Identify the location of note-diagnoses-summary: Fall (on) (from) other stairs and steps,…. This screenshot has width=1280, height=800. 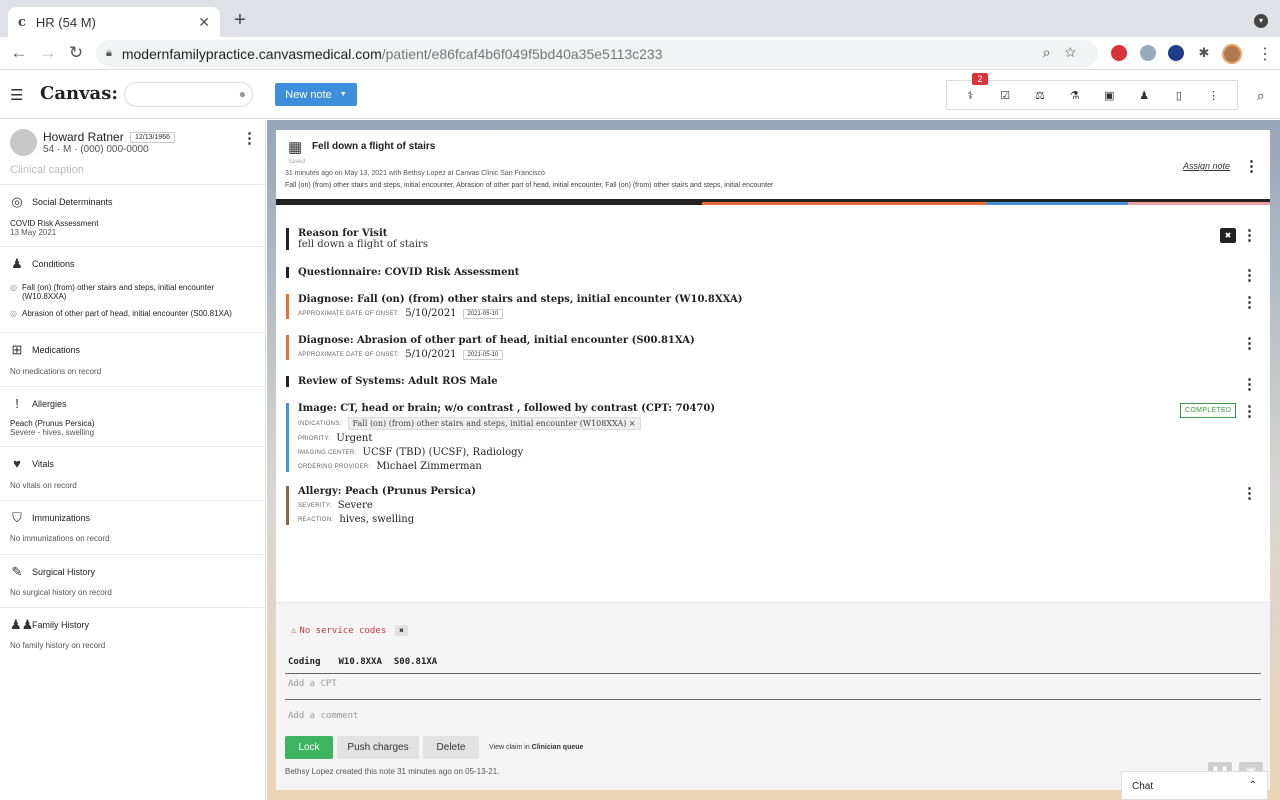
(529, 185).